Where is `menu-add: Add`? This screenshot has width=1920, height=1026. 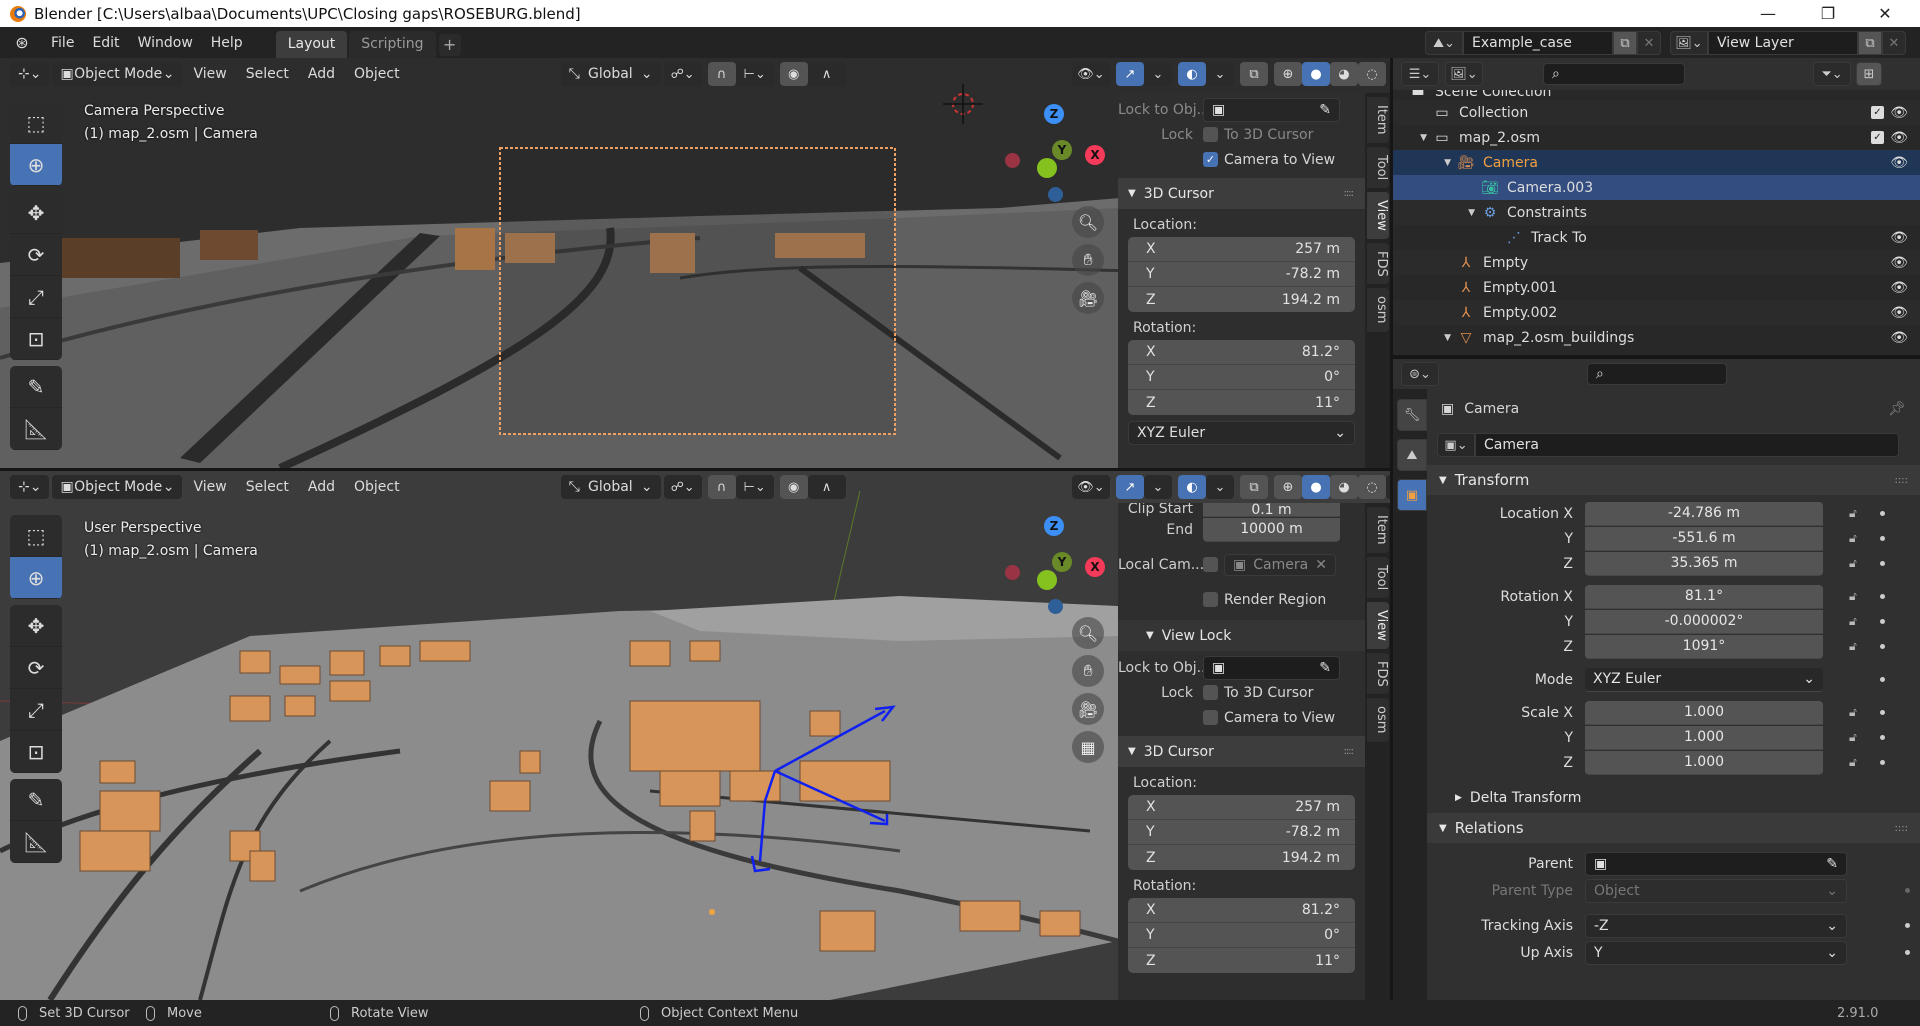
menu-add: Add is located at coordinates (321, 487).